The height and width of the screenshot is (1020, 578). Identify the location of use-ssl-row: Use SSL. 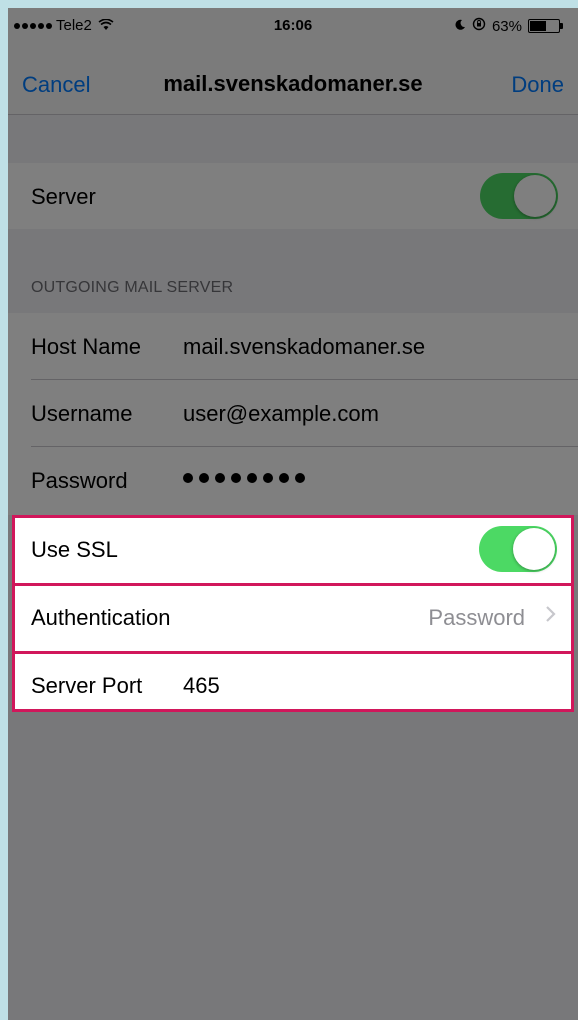
(293, 550).